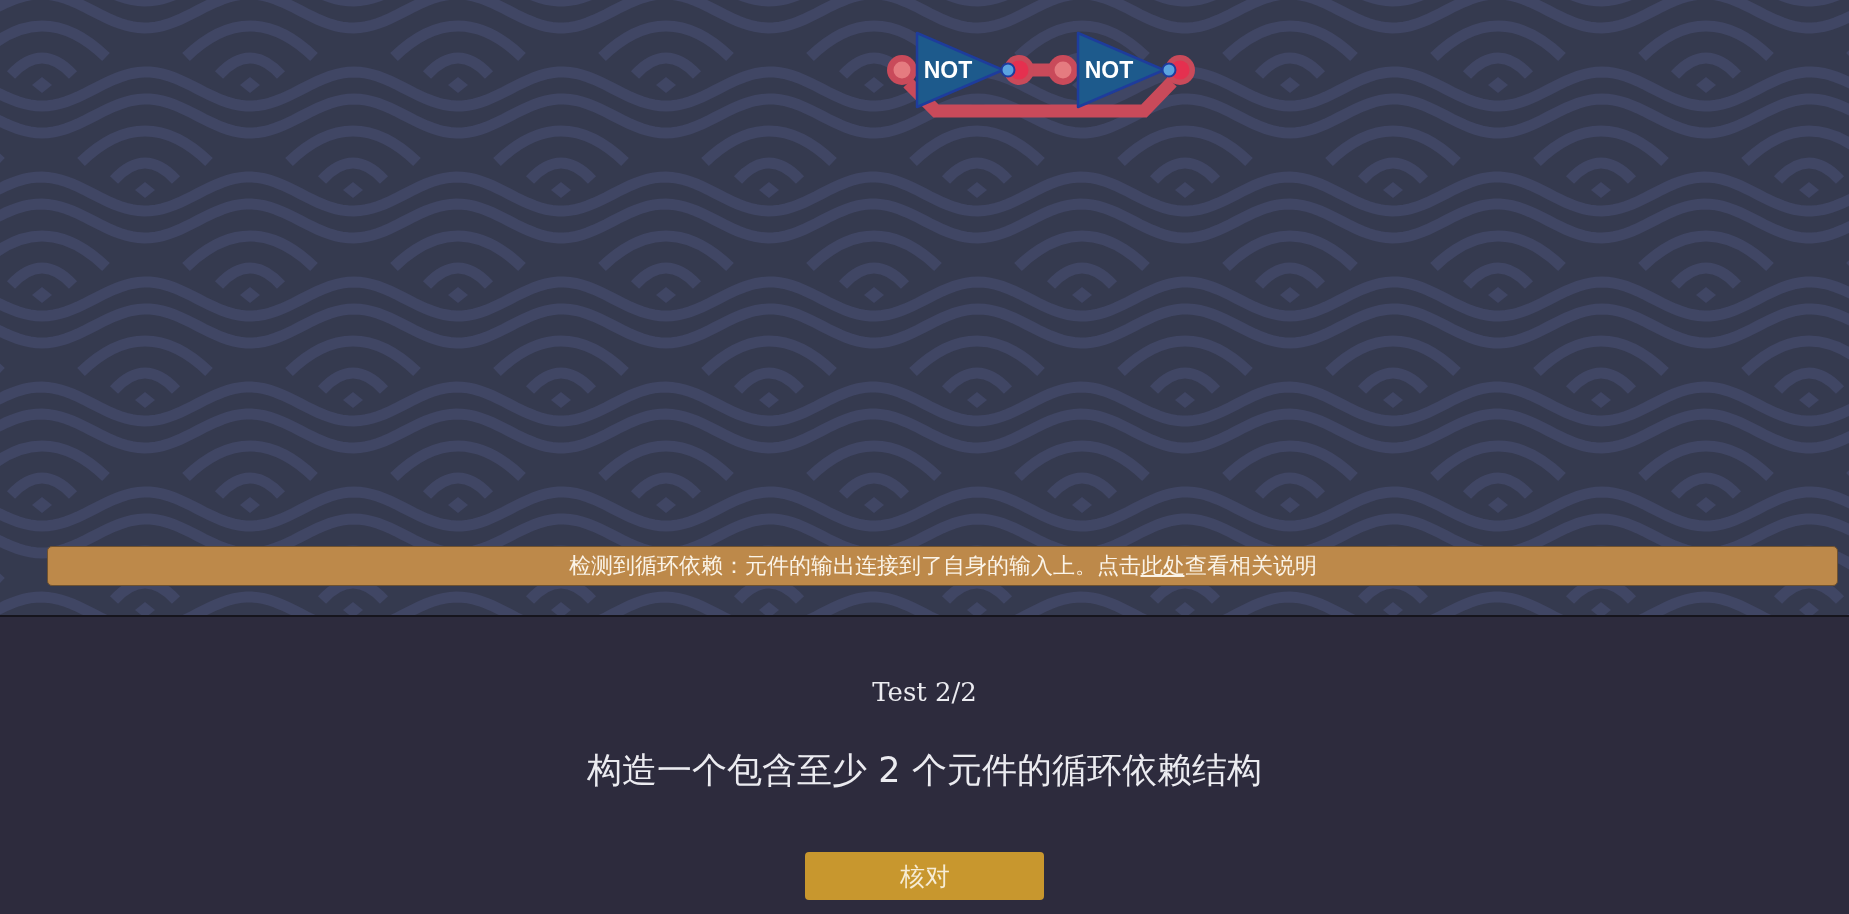 This screenshot has width=1849, height=914. What do you see at coordinates (924, 876) in the screenshot?
I see `check-button: 核对` at bounding box center [924, 876].